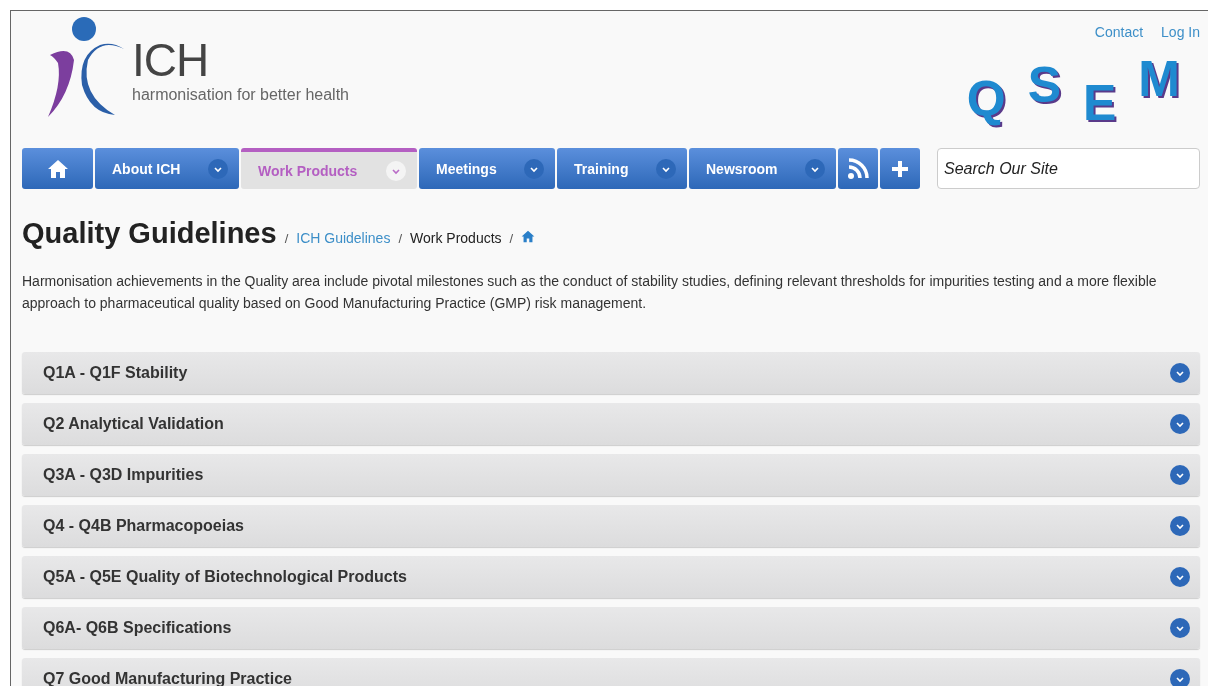  What do you see at coordinates (149, 233) in the screenshot?
I see `page-title: Quality Guidelines` at bounding box center [149, 233].